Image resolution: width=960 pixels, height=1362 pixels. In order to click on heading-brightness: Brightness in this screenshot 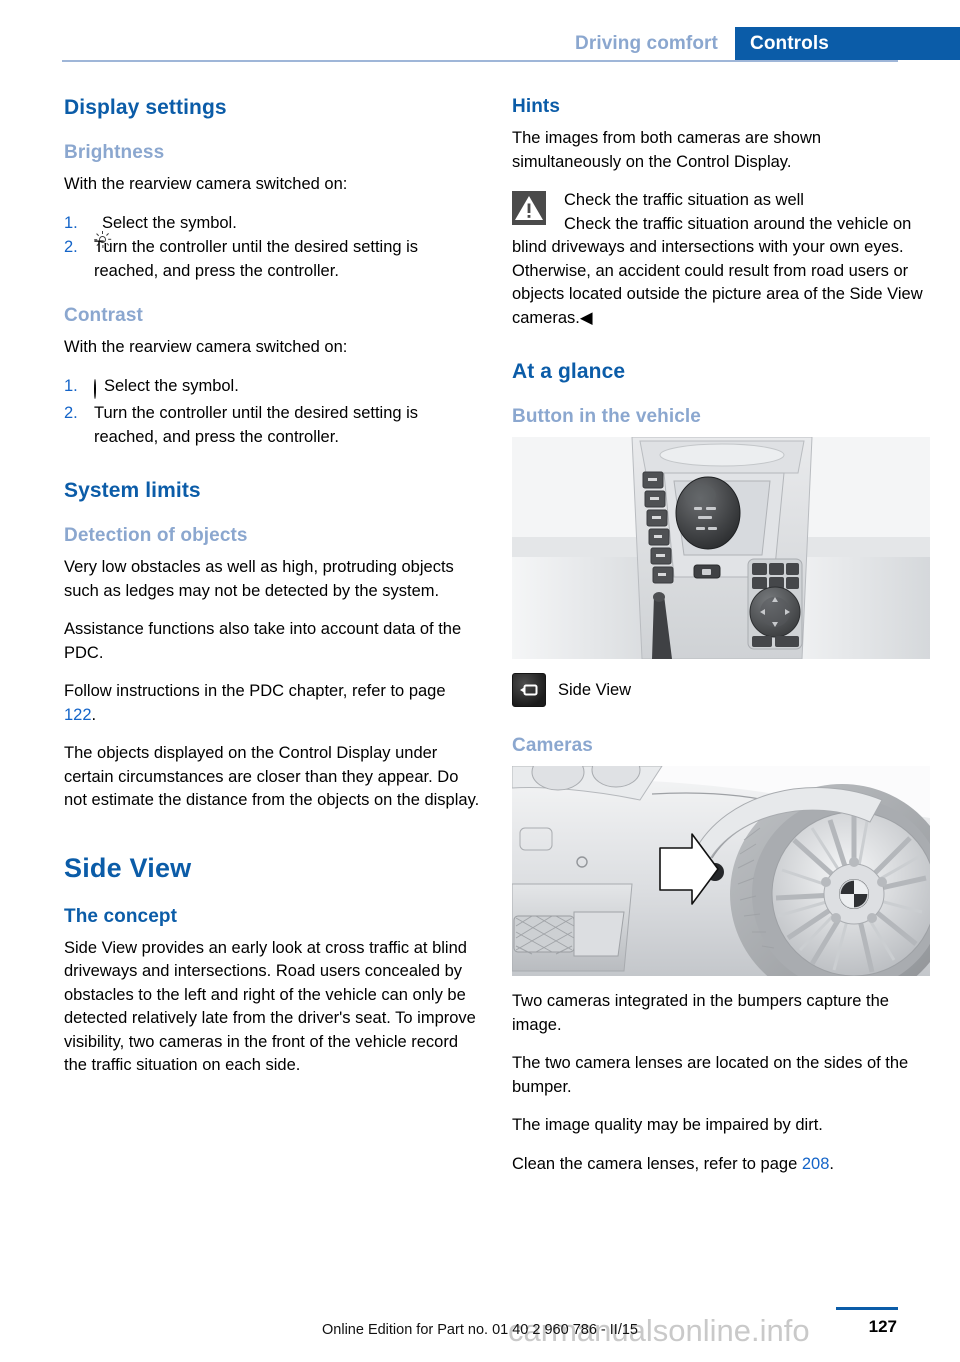, I will do `click(114, 152)`.